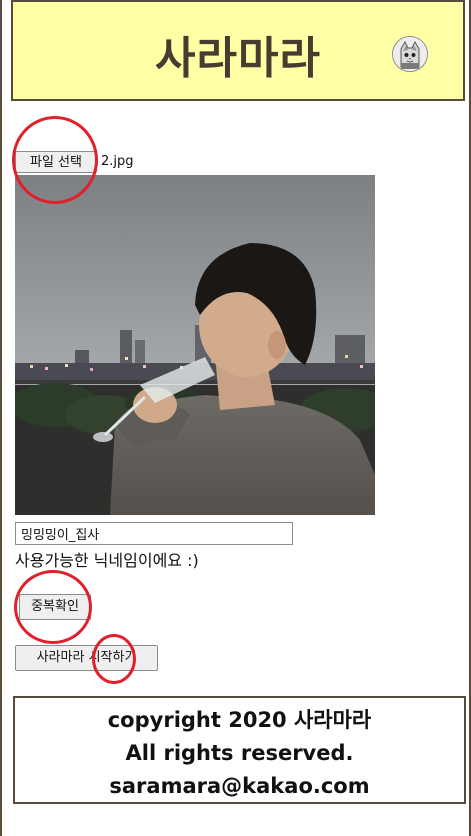 This screenshot has height=836, width=471. Describe the element at coordinates (55, 607) in the screenshot. I see `check-duplicate-button: 중복확인` at that location.